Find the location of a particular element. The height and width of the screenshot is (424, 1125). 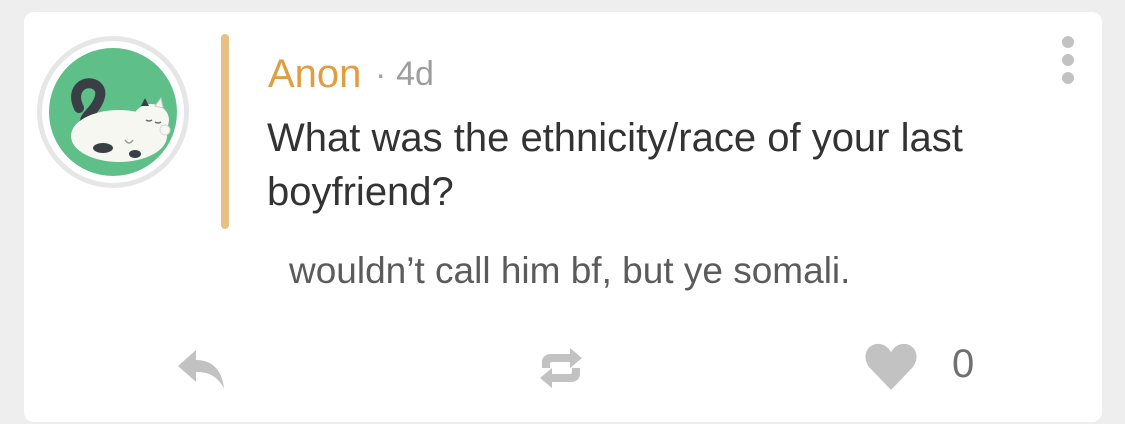

post-header: Anon · 4d is located at coordinates (351, 74).